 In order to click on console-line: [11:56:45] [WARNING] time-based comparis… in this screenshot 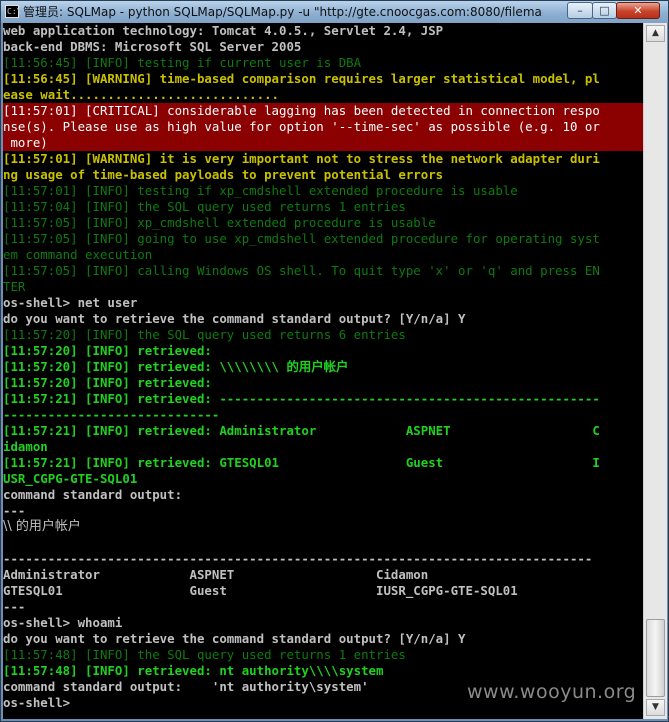, I will do `click(301, 78)`.